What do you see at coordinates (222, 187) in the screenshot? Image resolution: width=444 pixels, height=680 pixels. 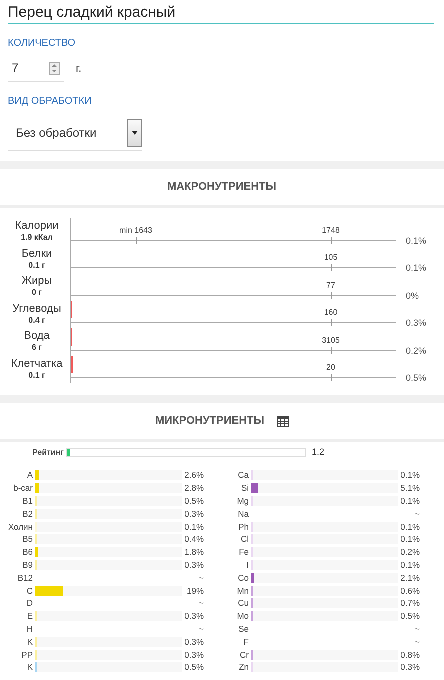 I see `section-title: МАКРОНУТРИЕНТЫ` at bounding box center [222, 187].